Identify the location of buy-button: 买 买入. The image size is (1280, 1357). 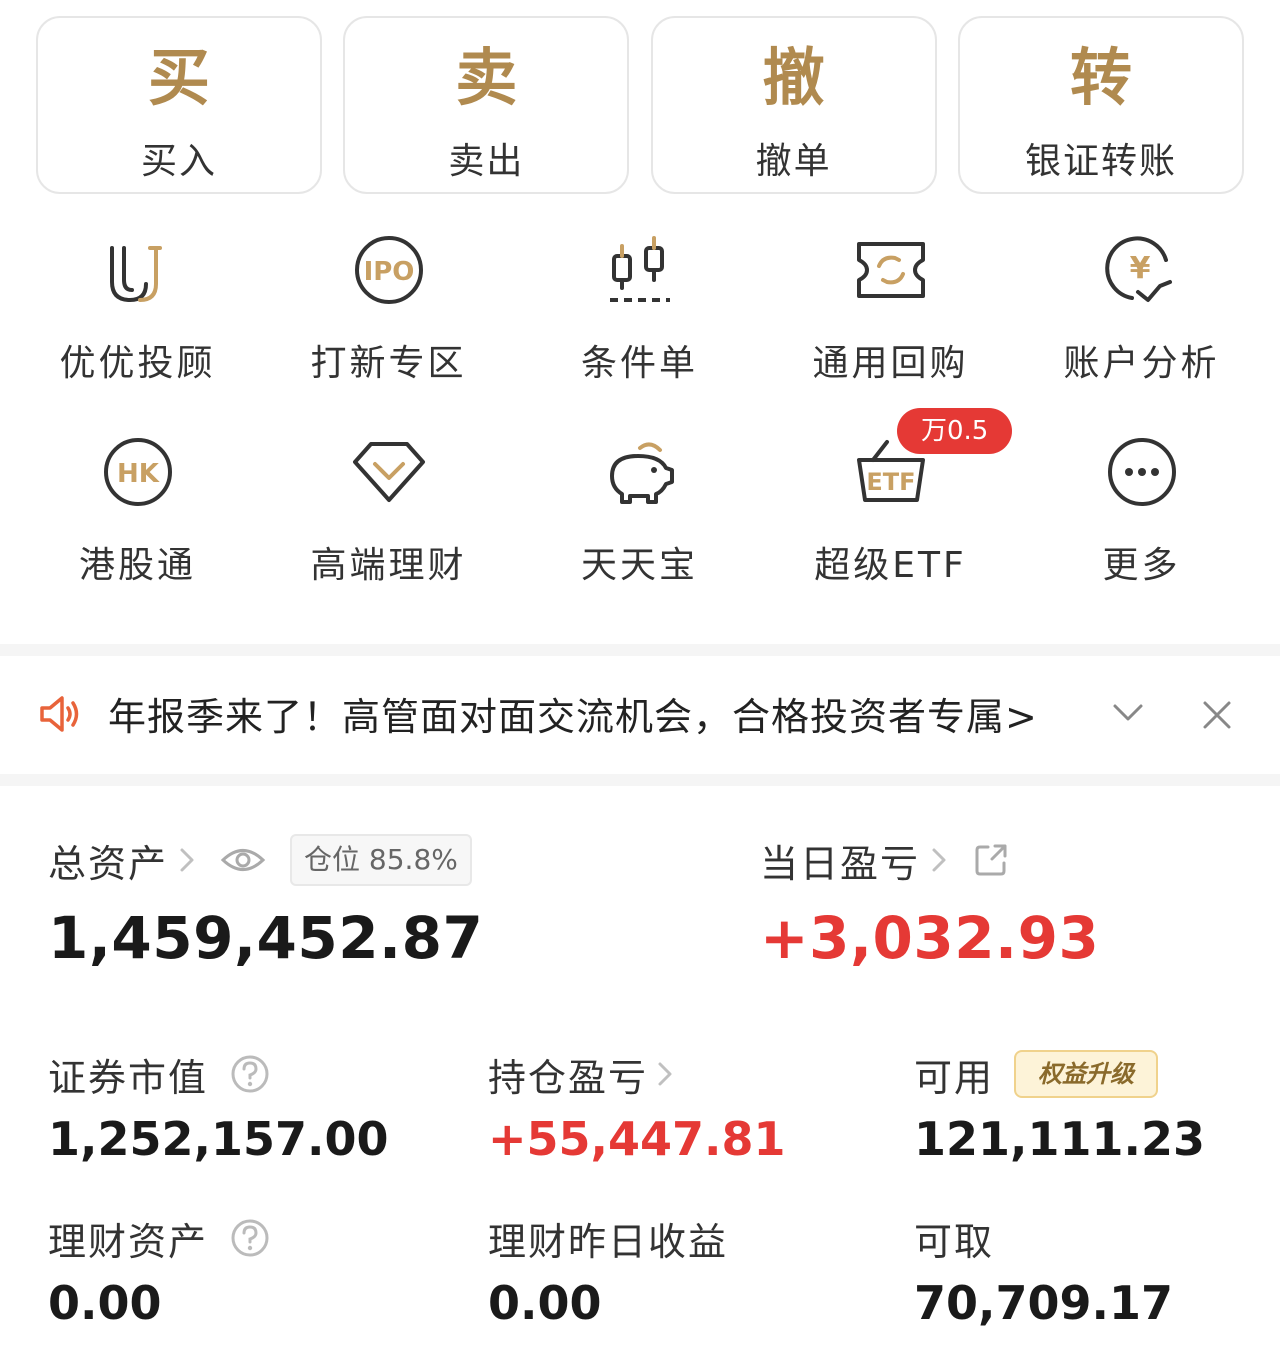
(179, 105).